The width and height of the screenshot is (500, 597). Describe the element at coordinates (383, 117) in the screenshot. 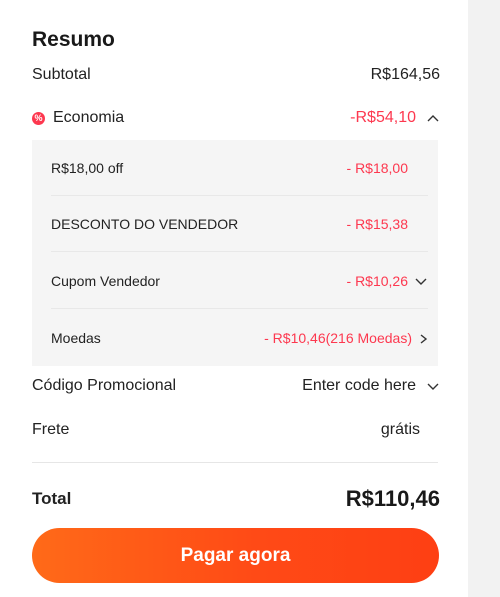

I see `economy-value: -R$54,10` at that location.